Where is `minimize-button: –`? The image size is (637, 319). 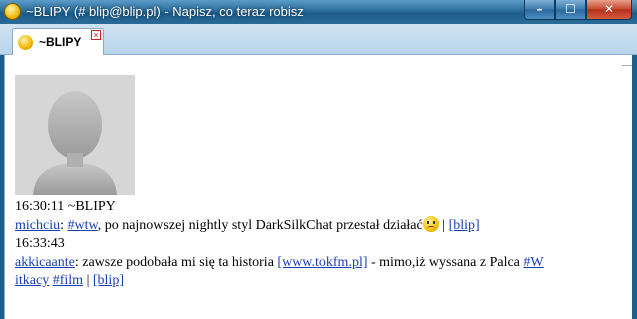
minimize-button: – is located at coordinates (539, 10).